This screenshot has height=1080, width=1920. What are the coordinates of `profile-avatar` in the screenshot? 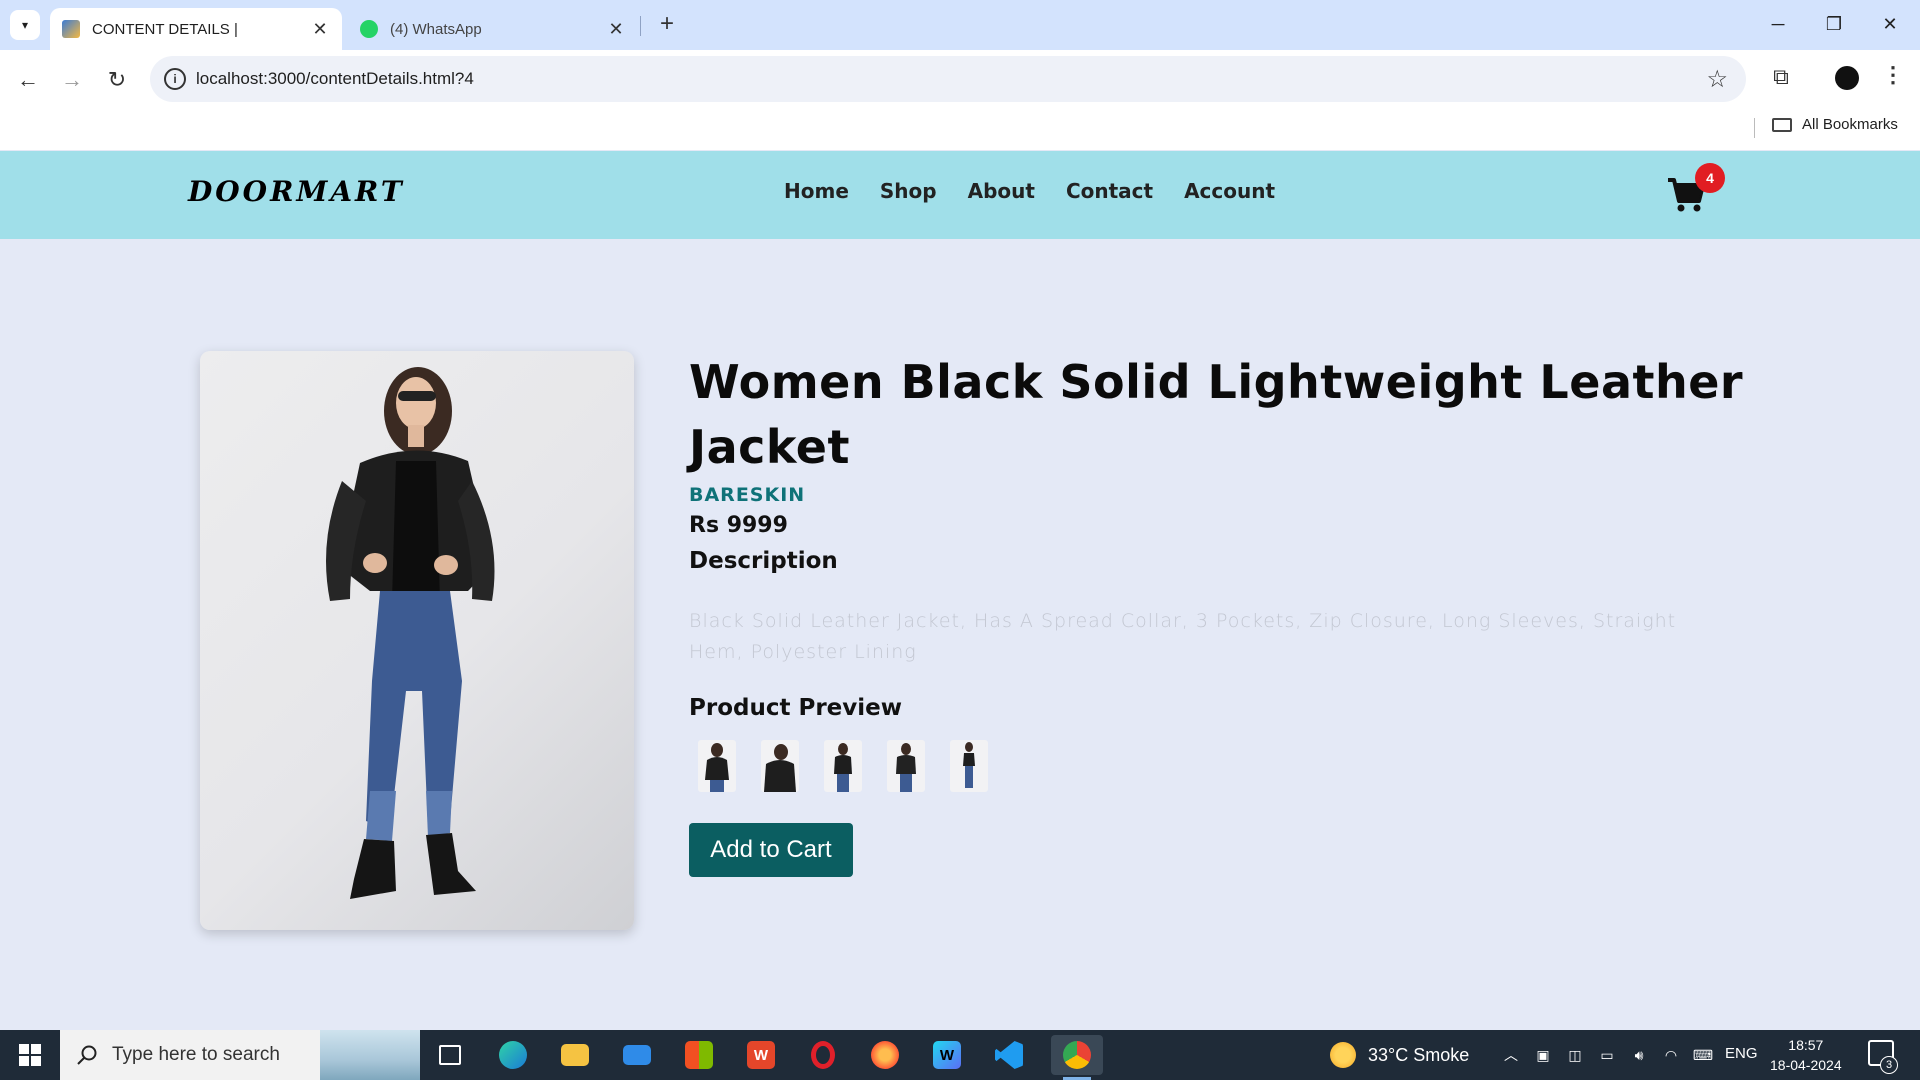 It's located at (1847, 78).